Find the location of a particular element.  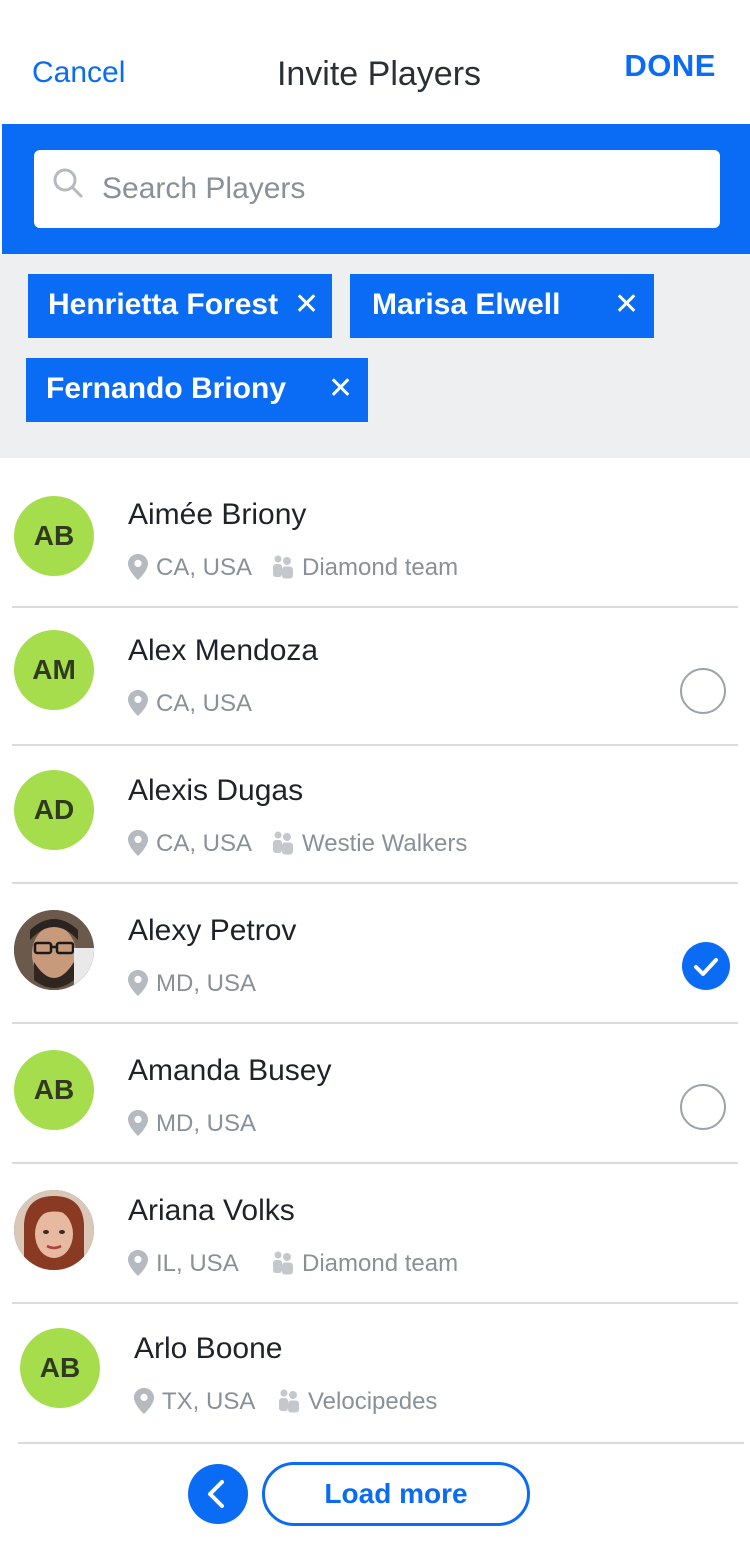

selected-chip: Henrietta Forest ✕ is located at coordinates (180, 306).